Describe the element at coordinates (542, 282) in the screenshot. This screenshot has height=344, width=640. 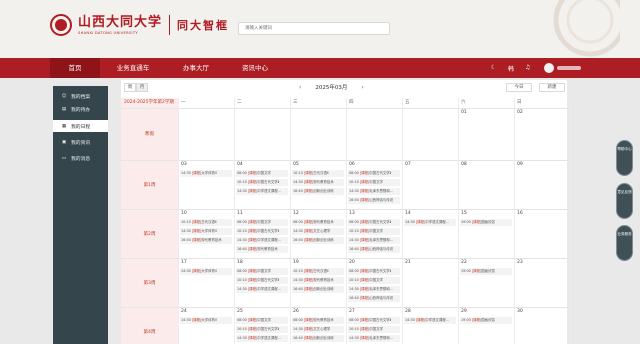
I see `day-cell: 23` at that location.